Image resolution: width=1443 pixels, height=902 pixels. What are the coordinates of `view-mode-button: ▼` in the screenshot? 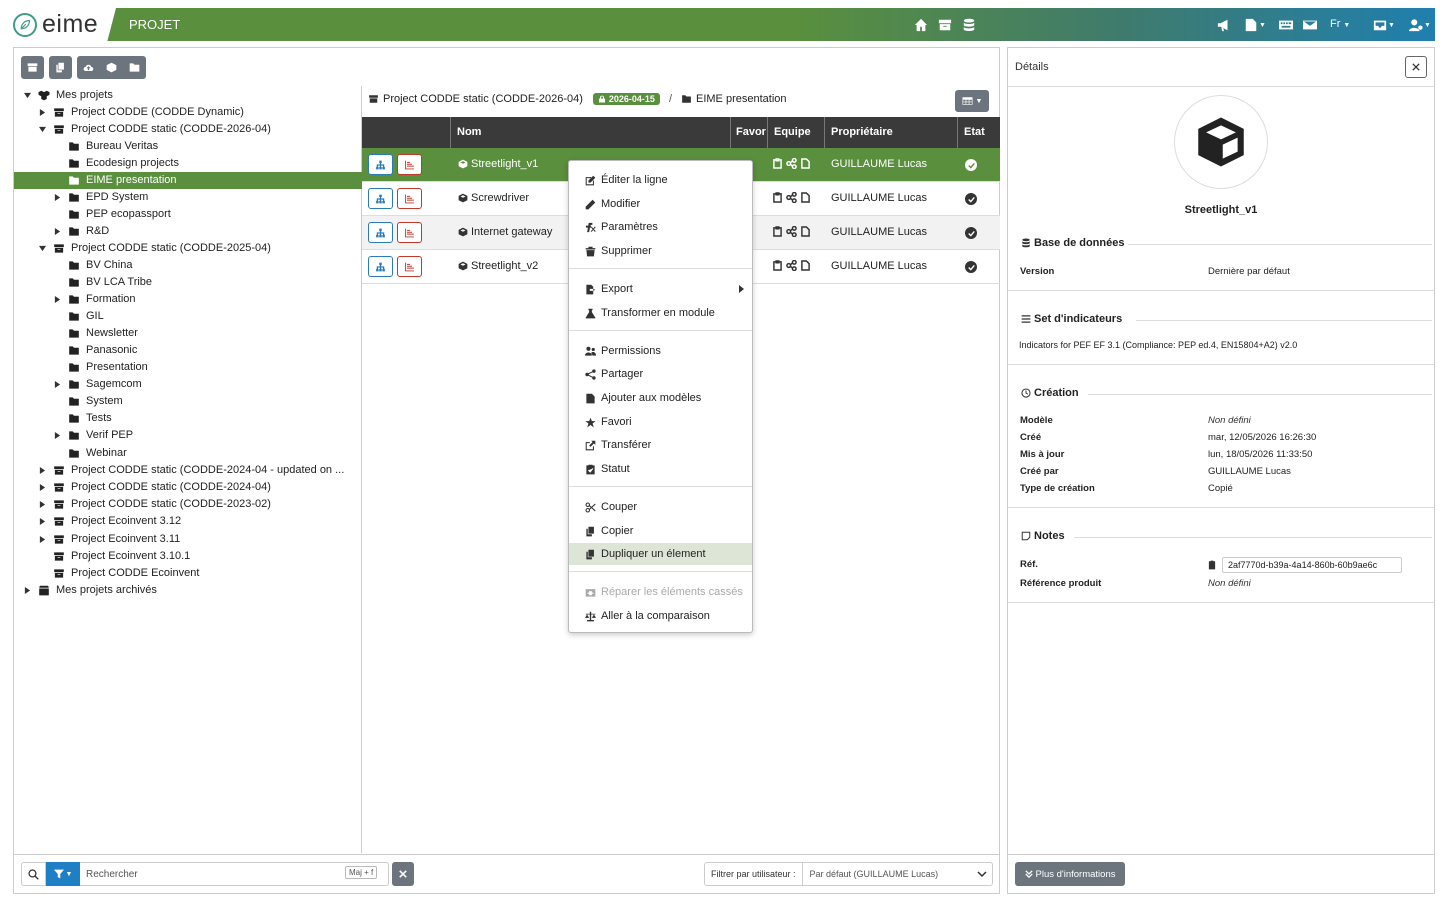 It's located at (972, 101).